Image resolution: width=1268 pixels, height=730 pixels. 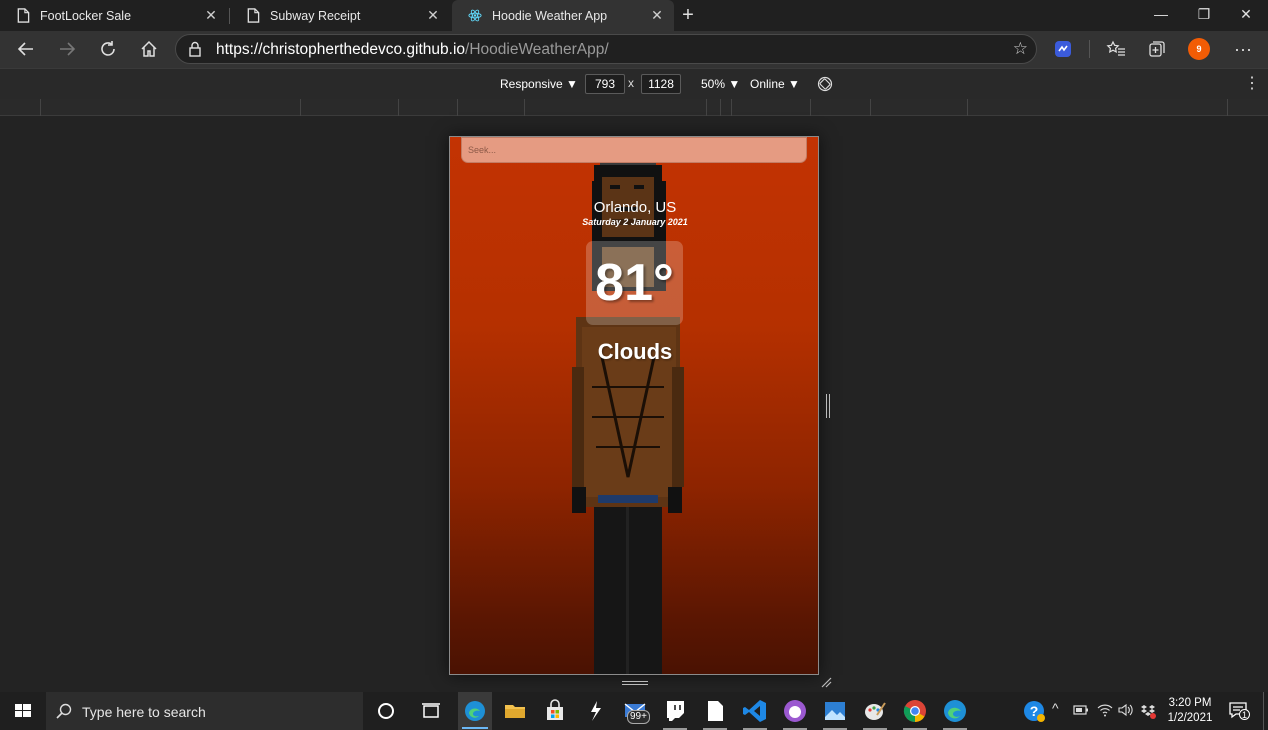 I want to click on new-tab-button: +, so click(x=688, y=15).